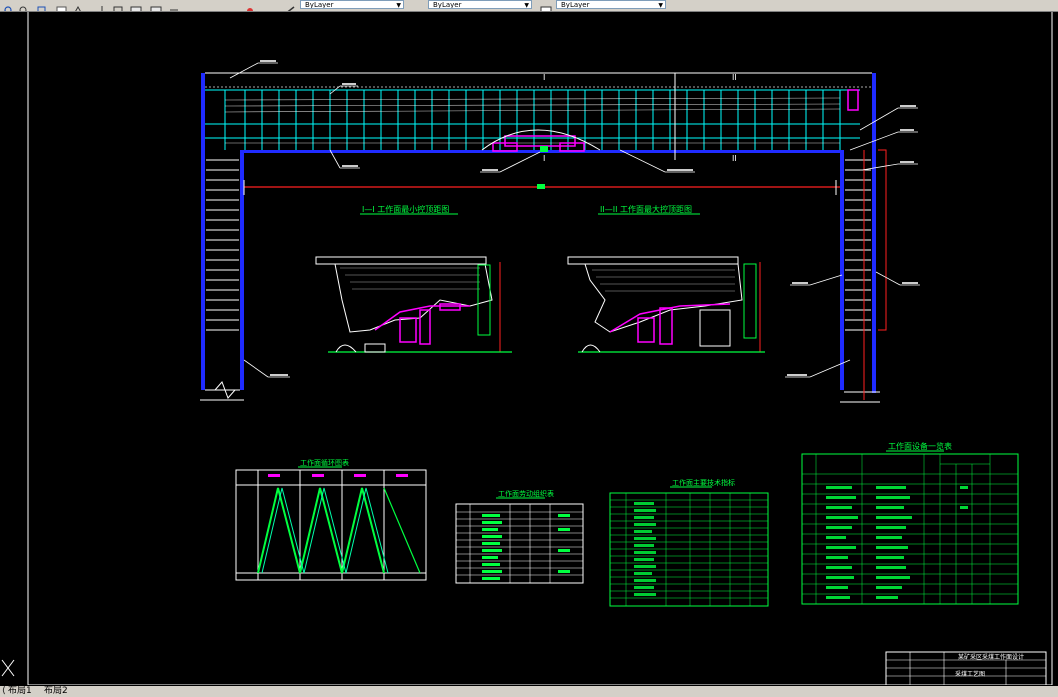 This screenshot has width=1058, height=697. I want to click on section-mark-top-left: I, so click(544, 77).